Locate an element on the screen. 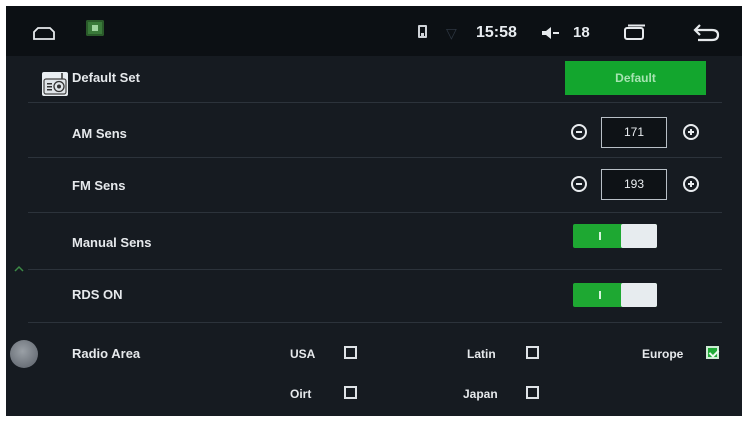  am-sens-value: 171 is located at coordinates (634, 132).